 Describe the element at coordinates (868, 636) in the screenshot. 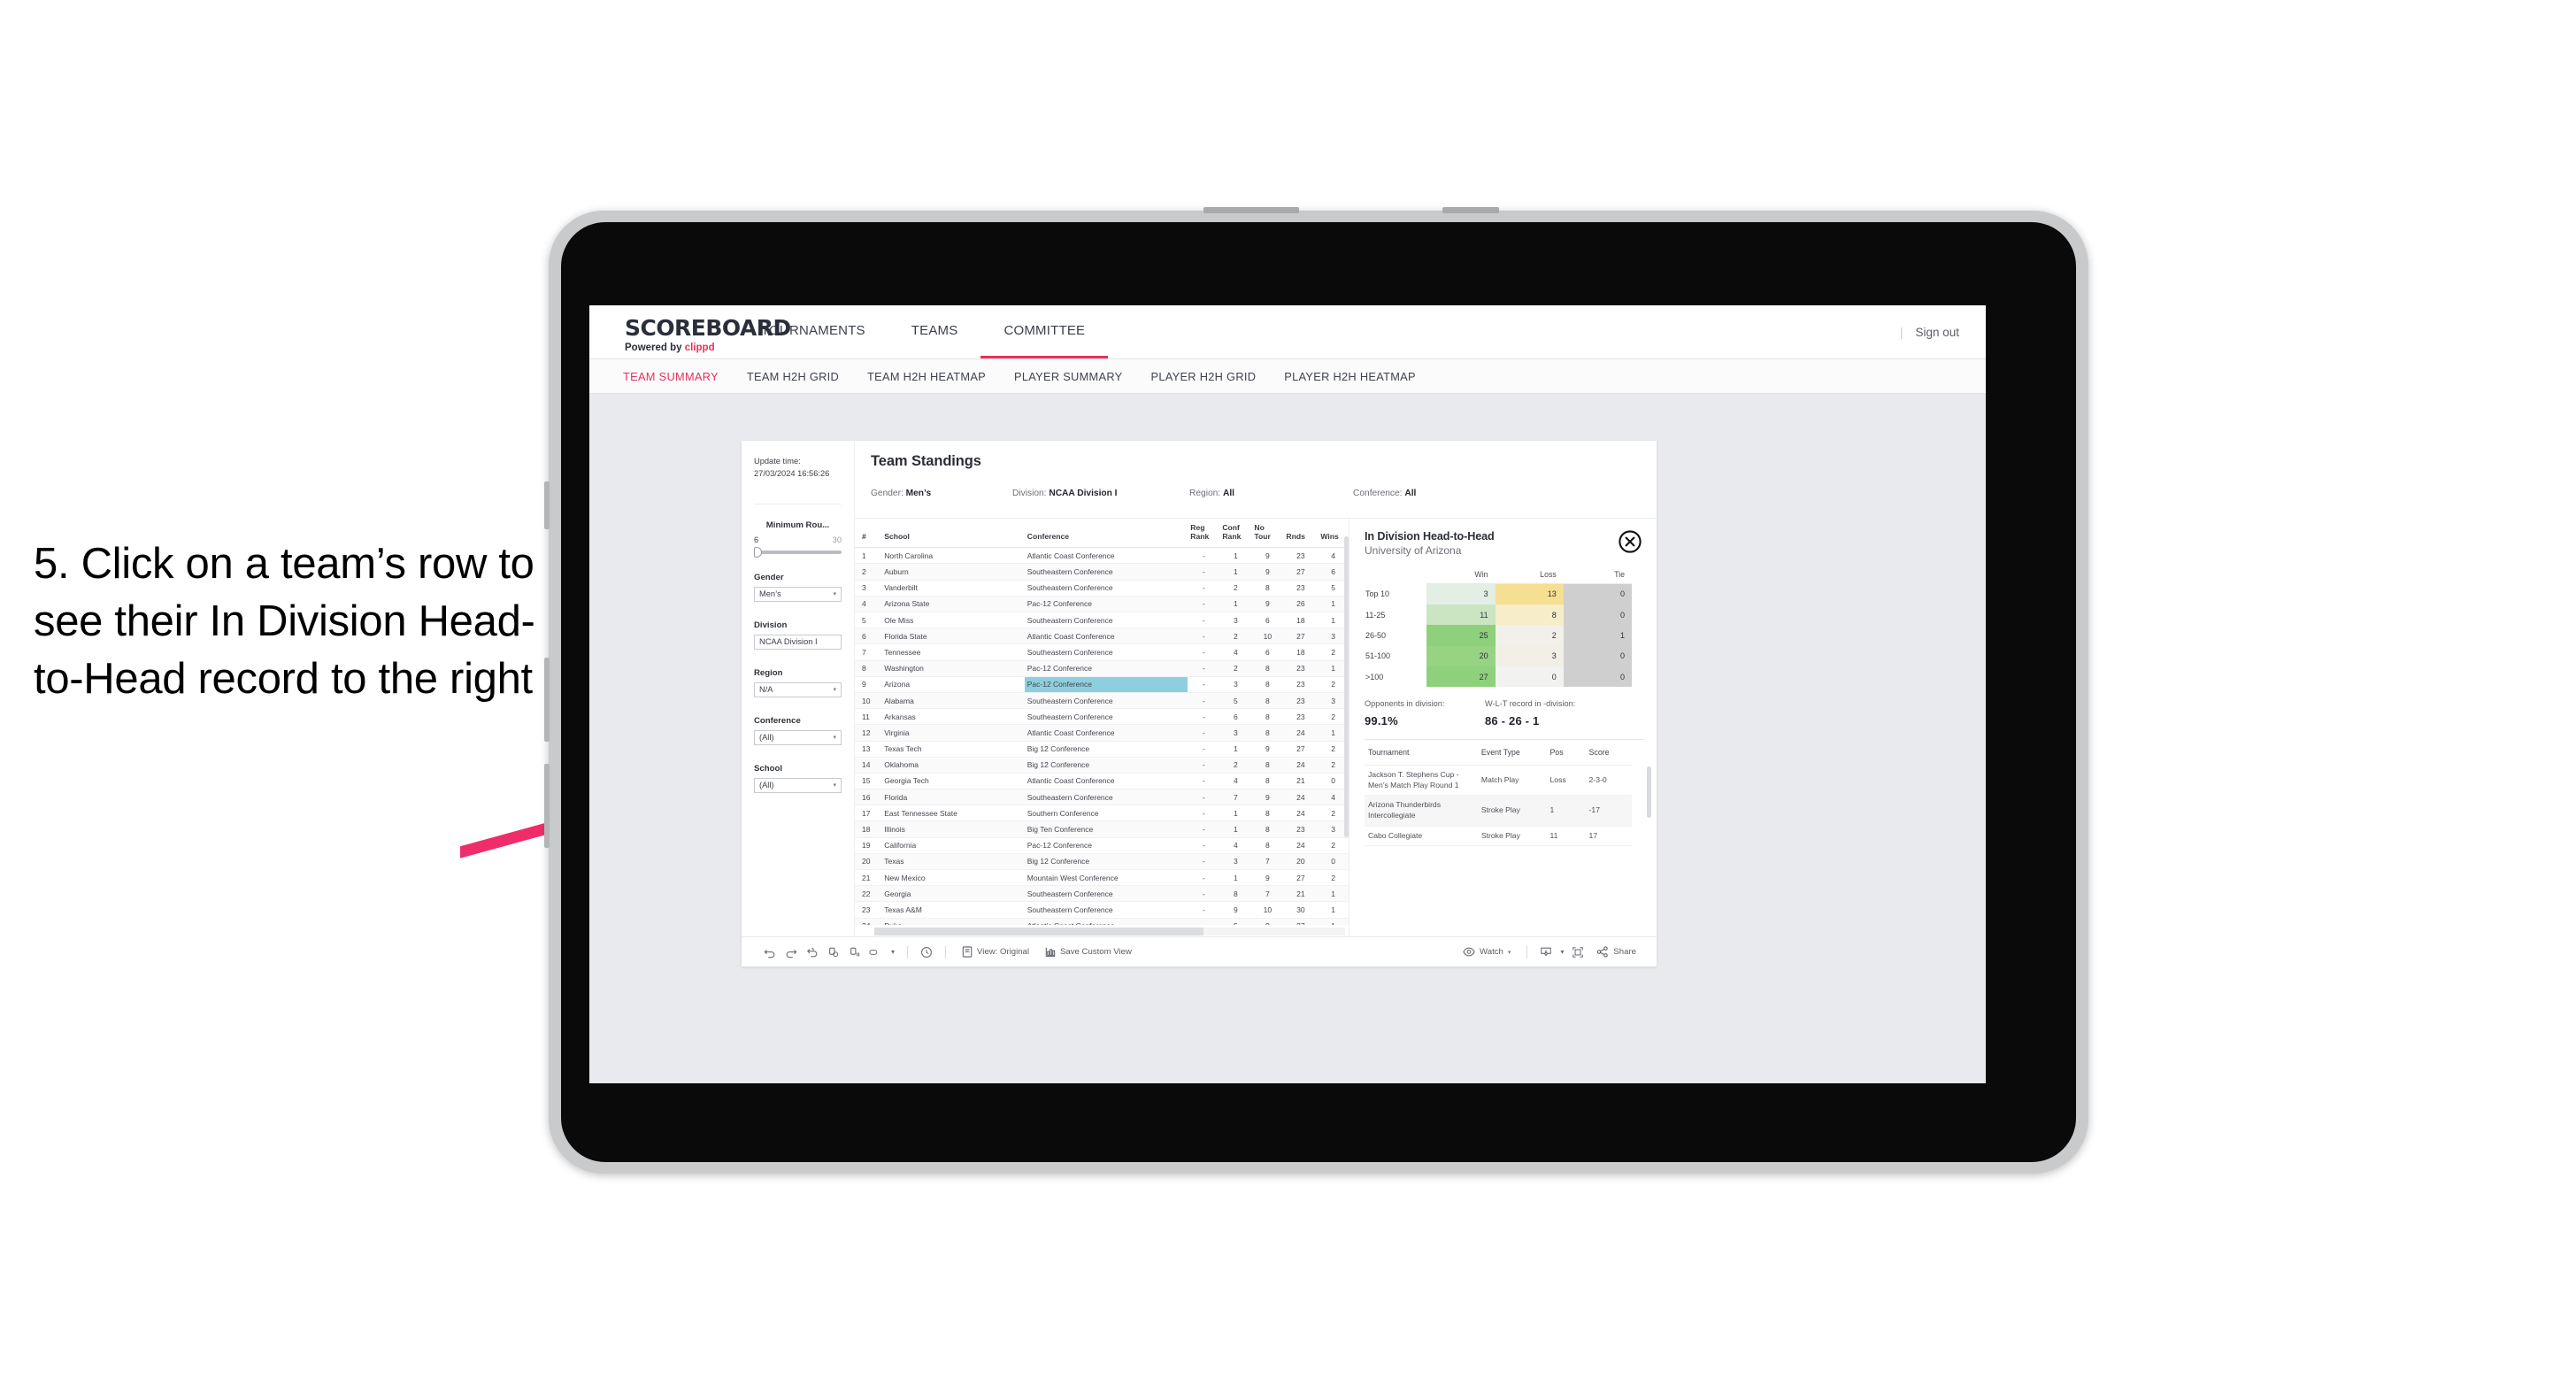

I see `cell-rank: 6` at that location.